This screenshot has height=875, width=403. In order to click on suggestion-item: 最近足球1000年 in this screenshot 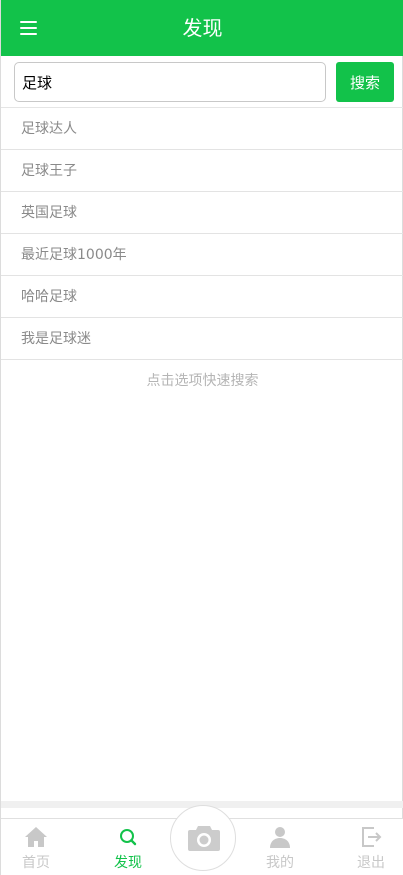, I will do `click(202, 255)`.